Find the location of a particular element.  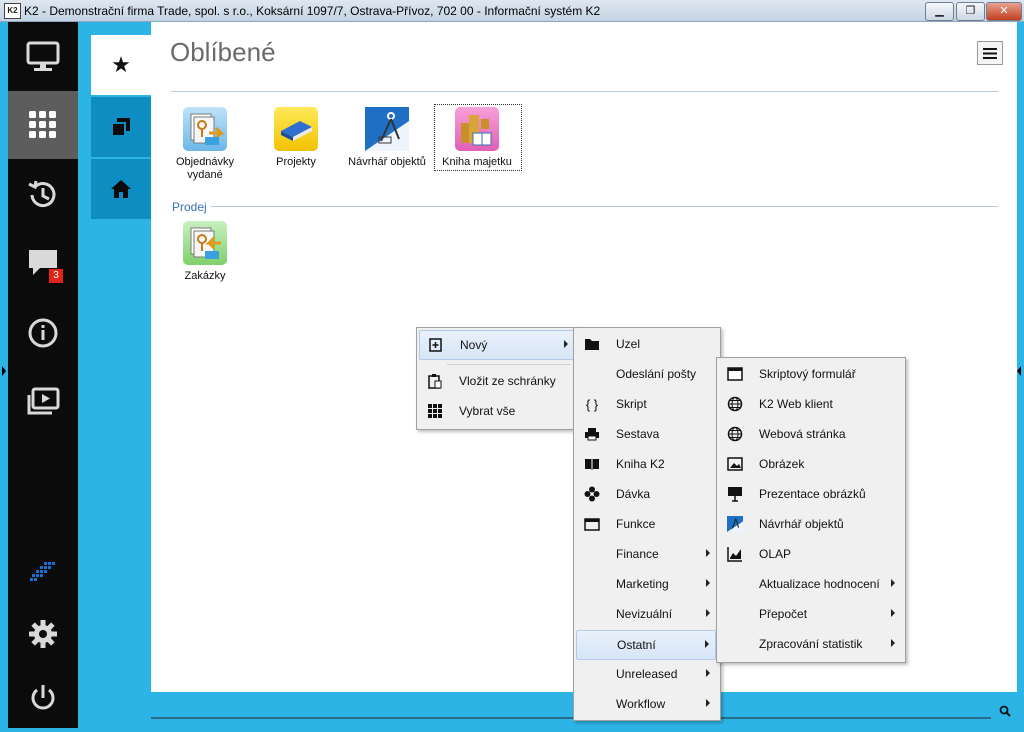

menu-item-aktualizace-hodnoceni: Aktualizace hodnocení is located at coordinates (810, 584).